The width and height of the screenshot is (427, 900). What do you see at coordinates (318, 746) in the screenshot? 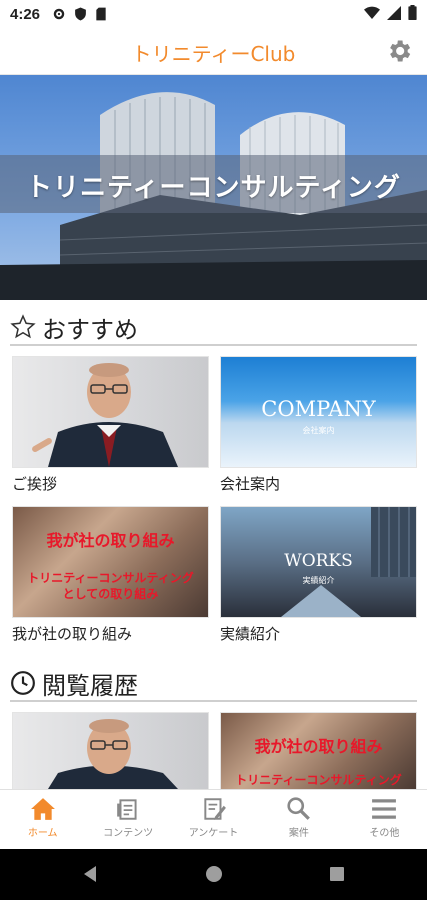
I see `history-overlay-line1: 我が社の取り組み` at bounding box center [318, 746].